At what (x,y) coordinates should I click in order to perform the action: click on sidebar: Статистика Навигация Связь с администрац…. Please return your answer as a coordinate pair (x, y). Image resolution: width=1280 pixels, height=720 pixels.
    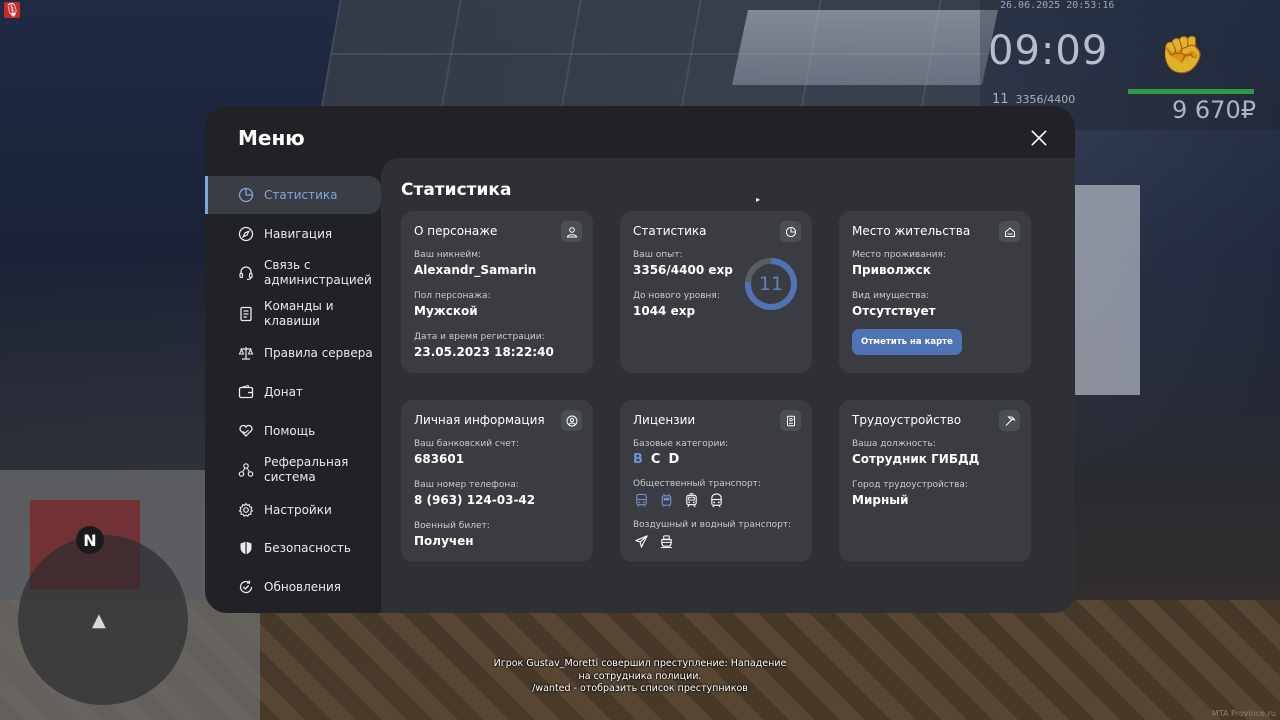
    Looking at the image, I should click on (293, 391).